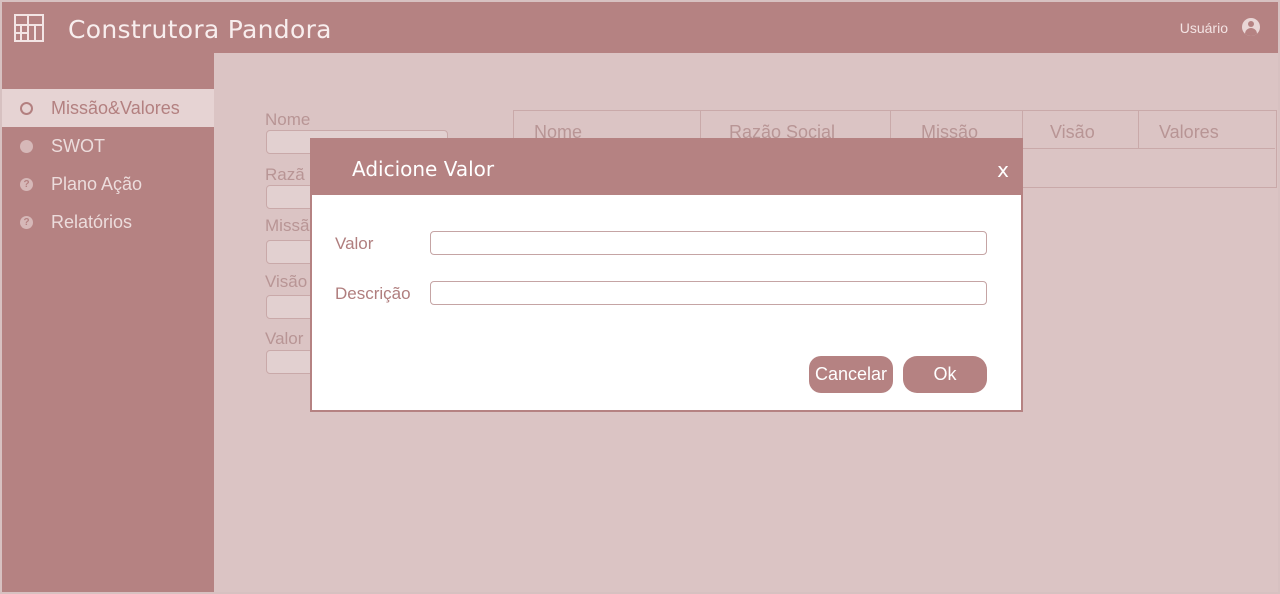 The width and height of the screenshot is (1280, 594). Describe the element at coordinates (1081, 130) in the screenshot. I see `column-header-visao: Visão` at that location.